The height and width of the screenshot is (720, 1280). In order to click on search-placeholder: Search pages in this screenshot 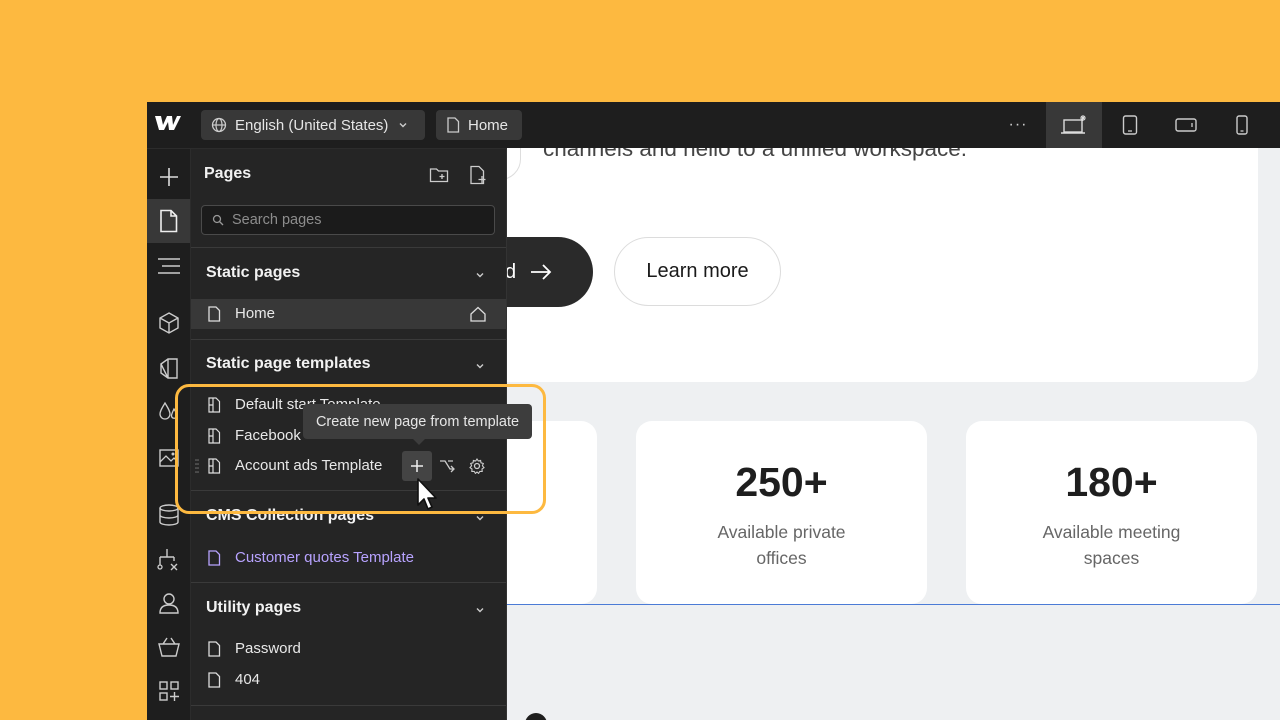, I will do `click(277, 220)`.